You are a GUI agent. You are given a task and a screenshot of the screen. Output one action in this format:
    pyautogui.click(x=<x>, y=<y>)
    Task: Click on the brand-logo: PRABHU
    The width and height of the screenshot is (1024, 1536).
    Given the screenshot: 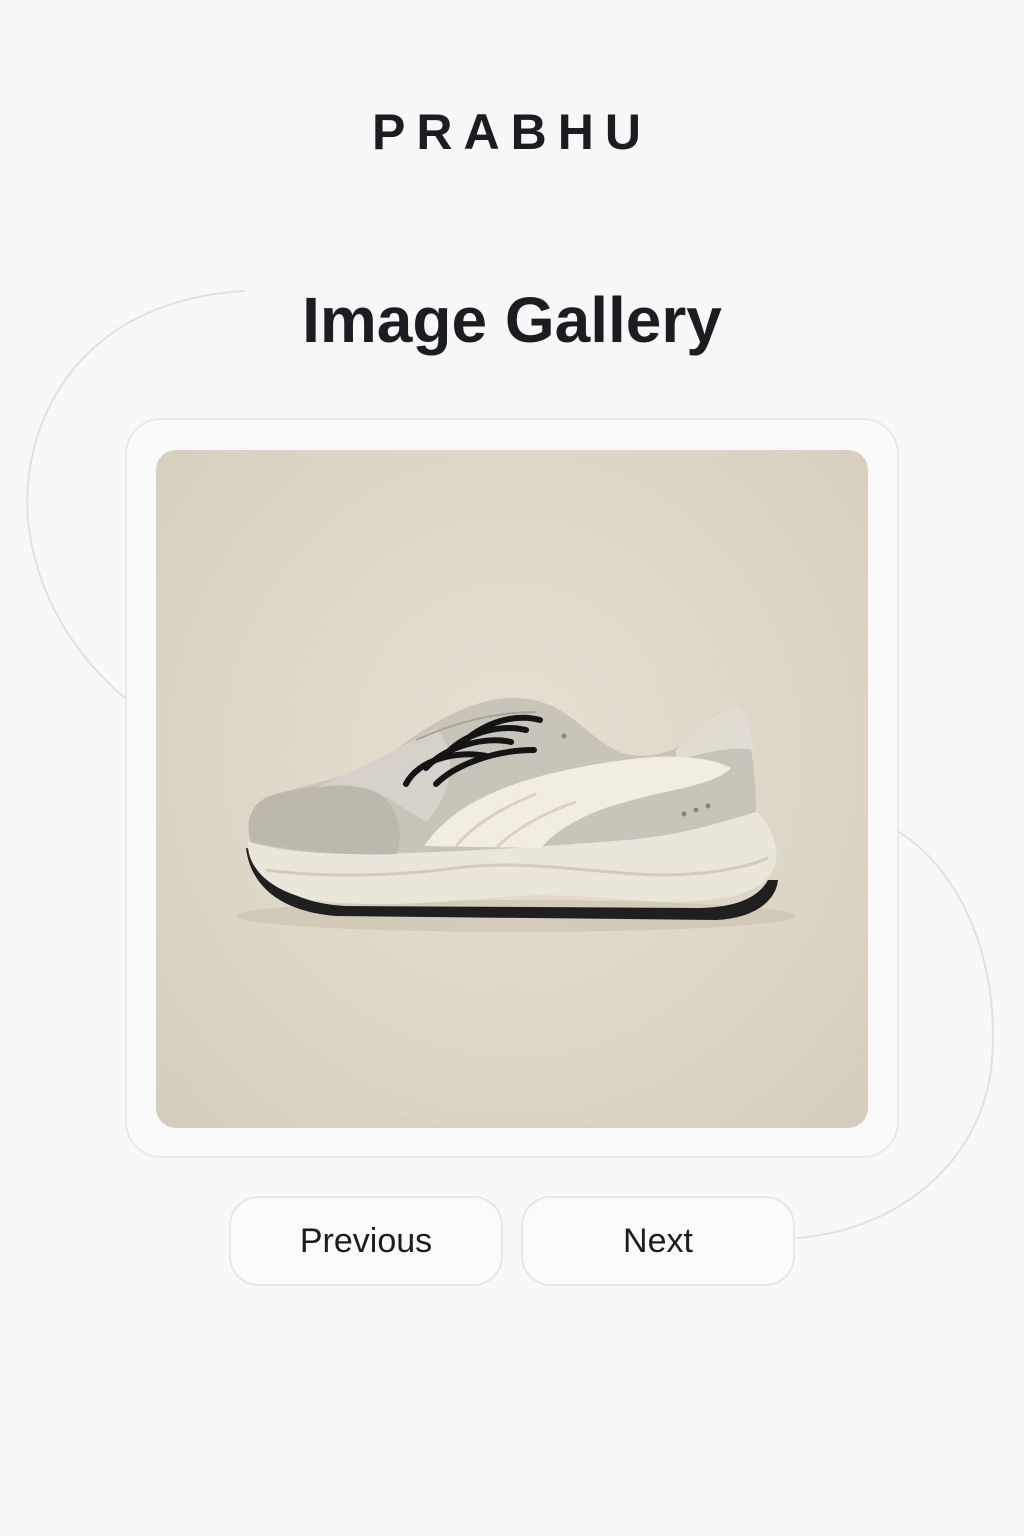 What is the action you would take?
    pyautogui.click(x=512, y=132)
    